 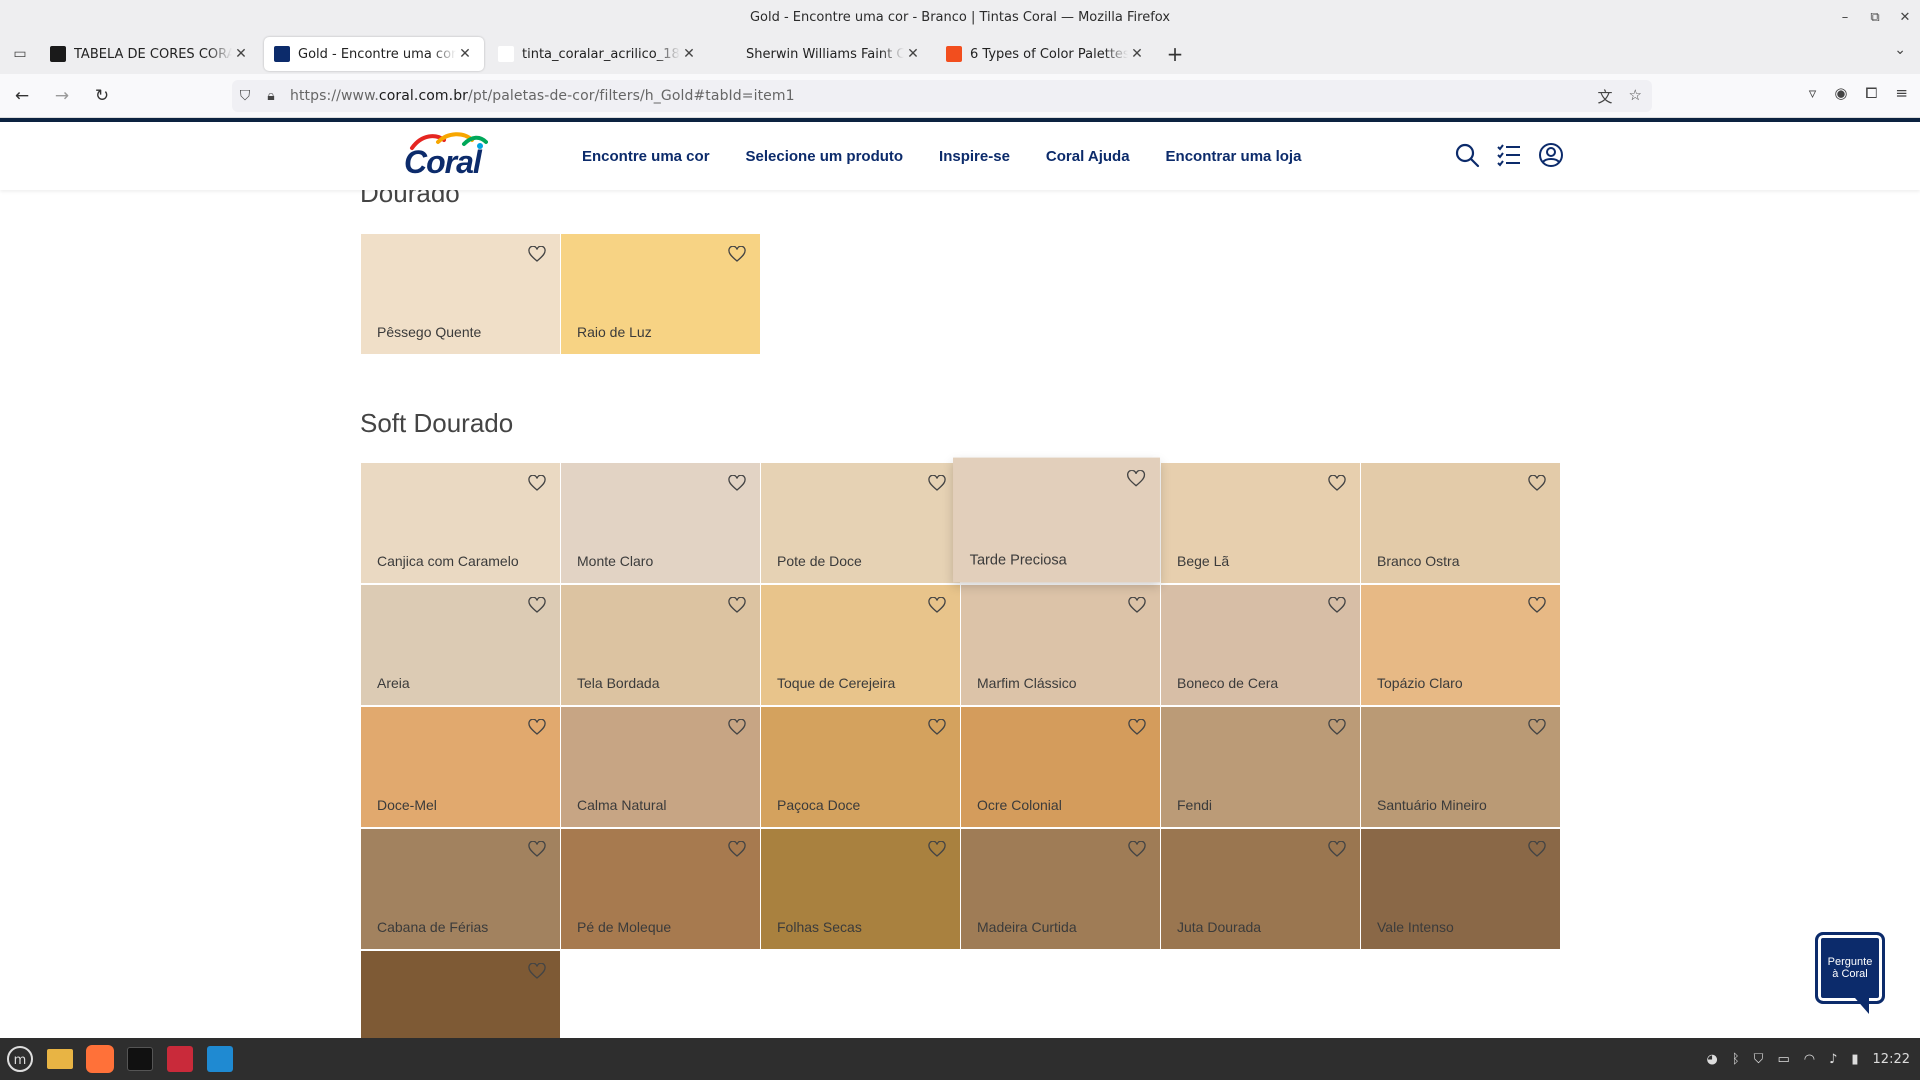 What do you see at coordinates (660, 767) in the screenshot?
I see `color-card: Calma Natural` at bounding box center [660, 767].